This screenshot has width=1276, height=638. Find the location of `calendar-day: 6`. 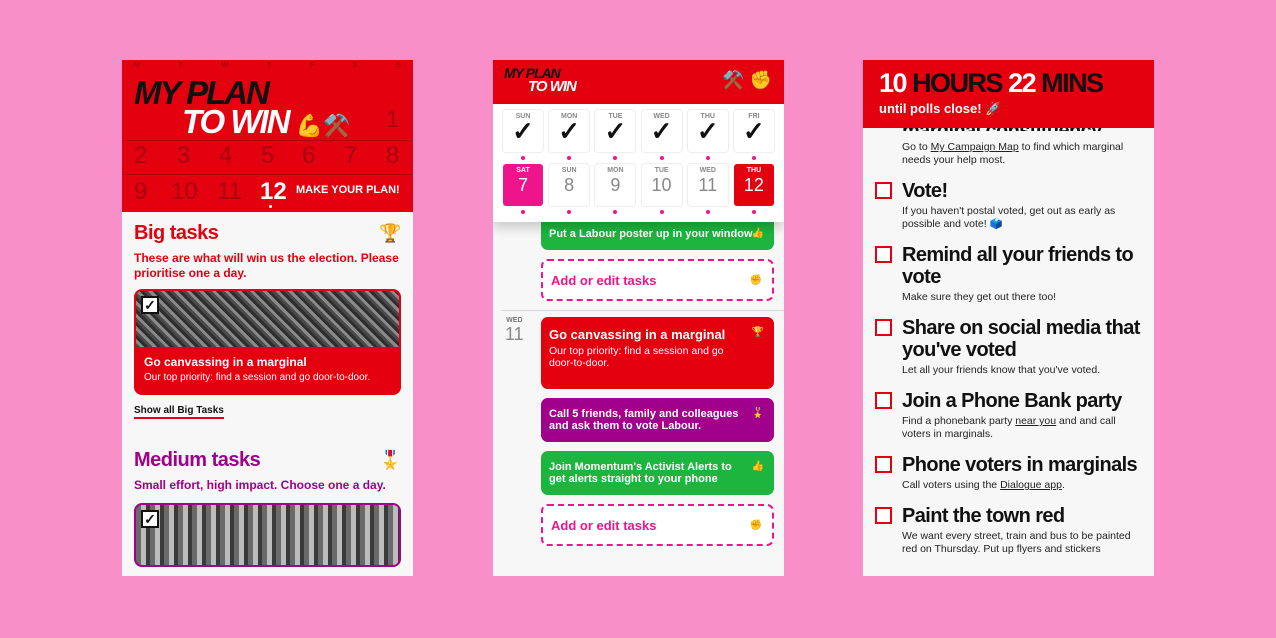

calendar-day: 6 is located at coordinates (308, 156).